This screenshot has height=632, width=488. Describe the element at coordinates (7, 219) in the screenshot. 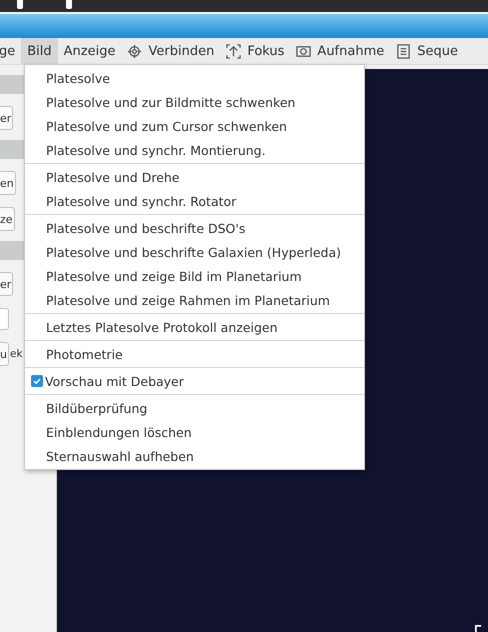

I see `panel-button: ze` at that location.